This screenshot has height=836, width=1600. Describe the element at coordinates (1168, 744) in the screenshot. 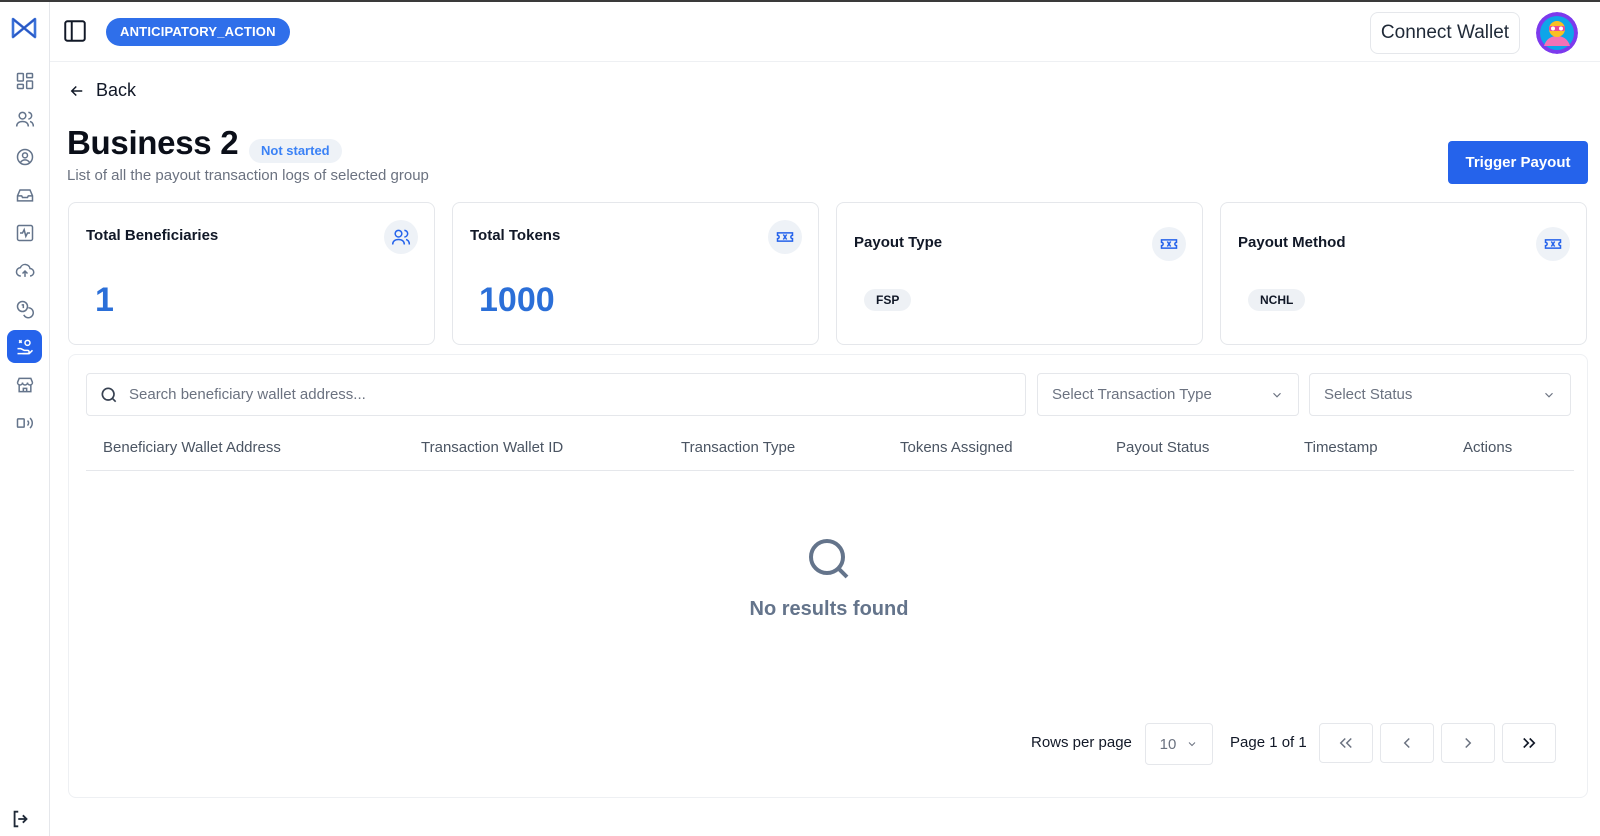

I see `rows-per-page-value: 10` at that location.